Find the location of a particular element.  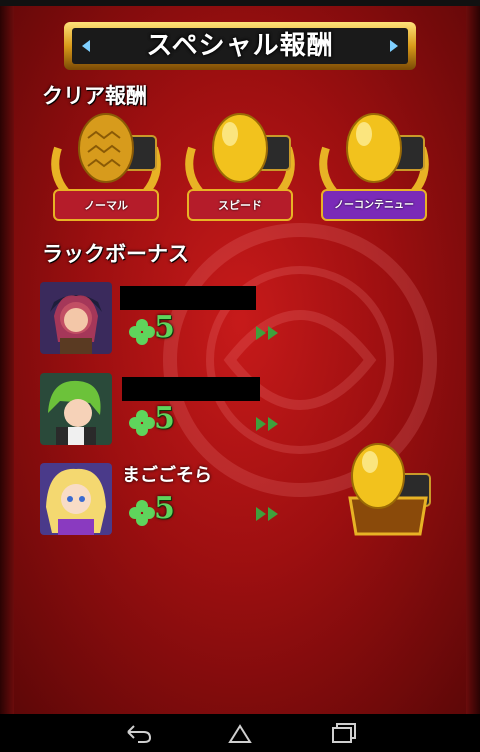

luck-bonus-heading: ラックボーナス is located at coordinates (115, 254).